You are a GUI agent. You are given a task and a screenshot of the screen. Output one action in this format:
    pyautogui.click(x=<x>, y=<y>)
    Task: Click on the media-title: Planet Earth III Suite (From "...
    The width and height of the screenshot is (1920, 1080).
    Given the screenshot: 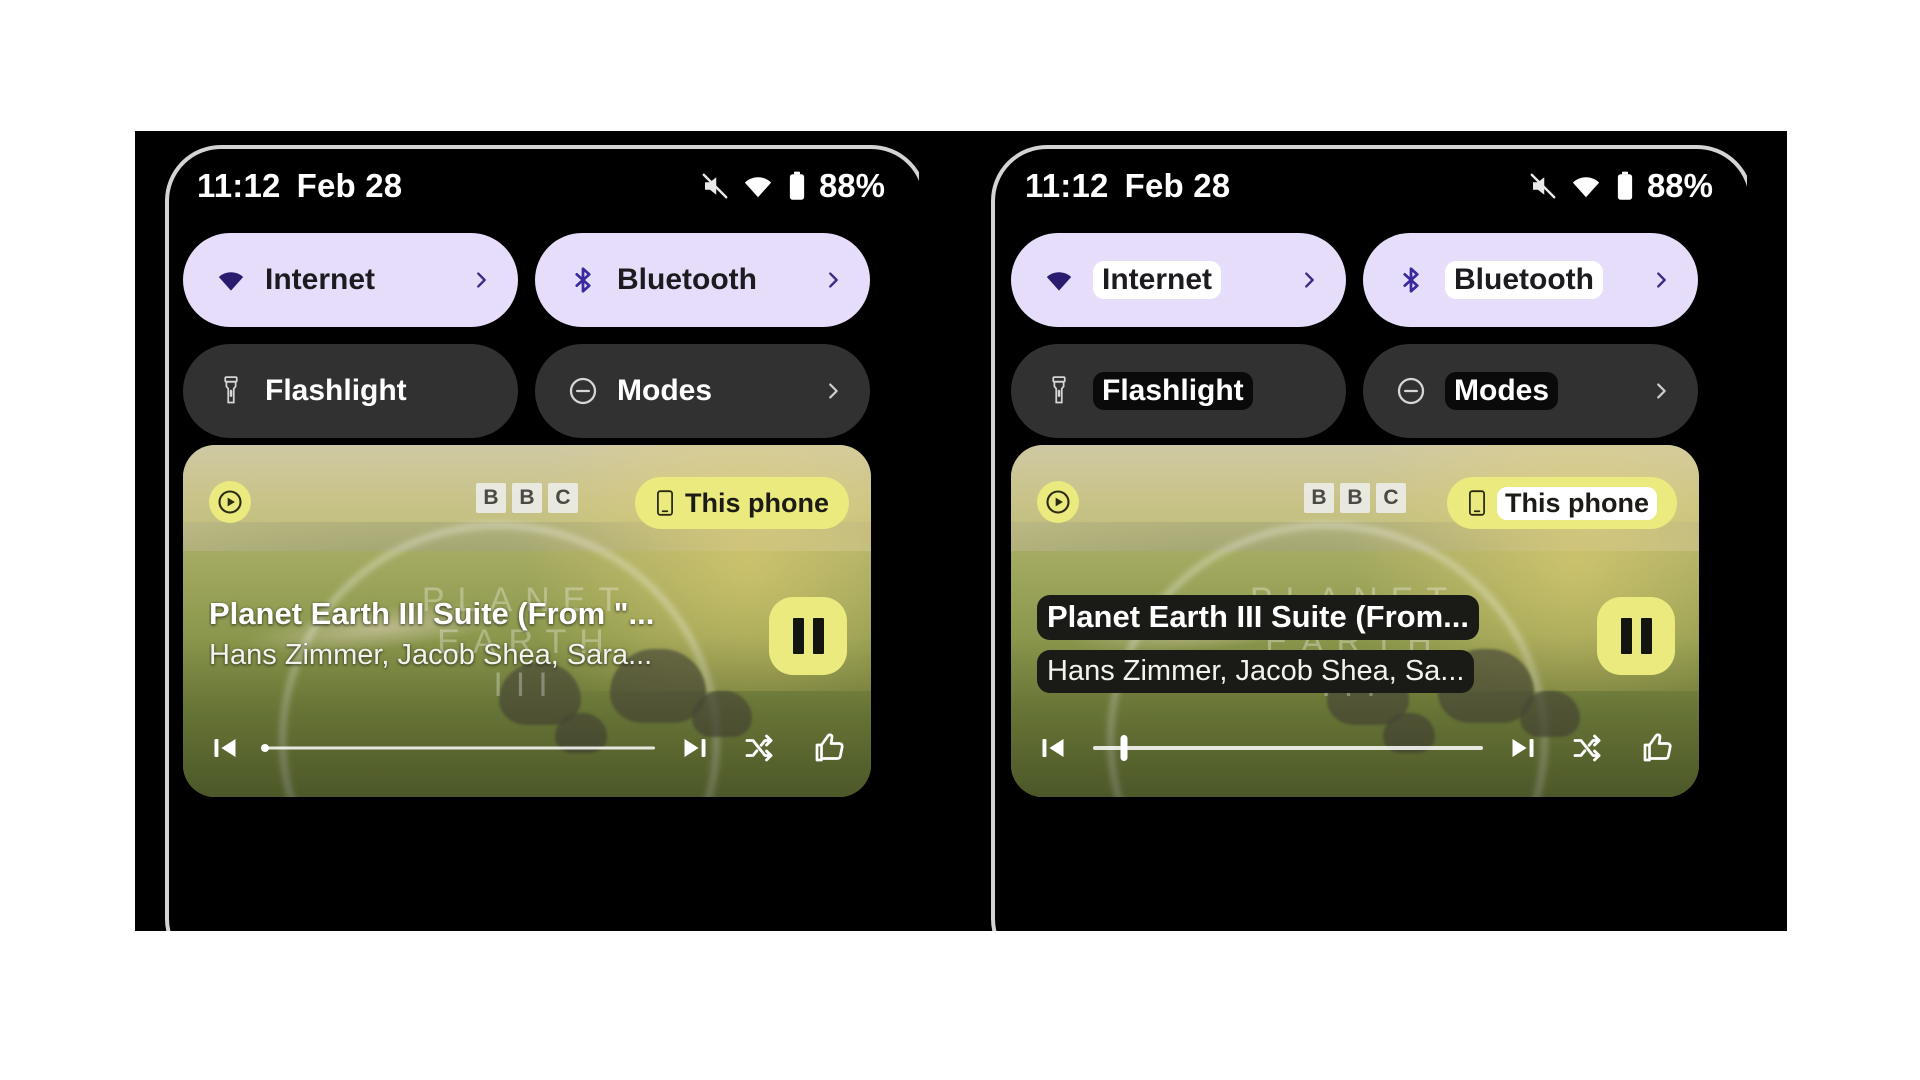 What is the action you would take?
    pyautogui.click(x=432, y=613)
    